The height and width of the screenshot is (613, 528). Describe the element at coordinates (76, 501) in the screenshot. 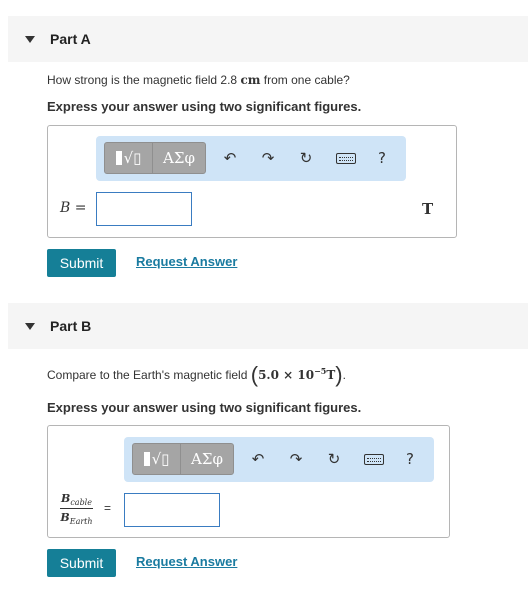

I see `ratio-numerator: Bcable` at that location.